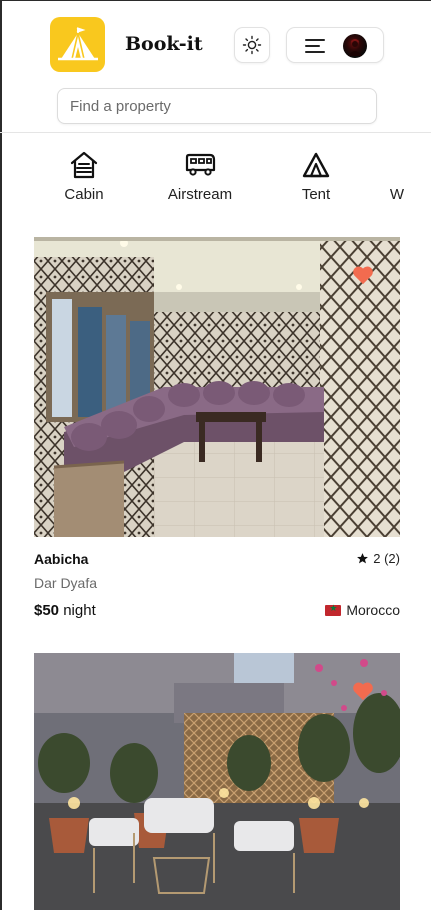  Describe the element at coordinates (315, 46) in the screenshot. I see `hamburger-icon` at that location.